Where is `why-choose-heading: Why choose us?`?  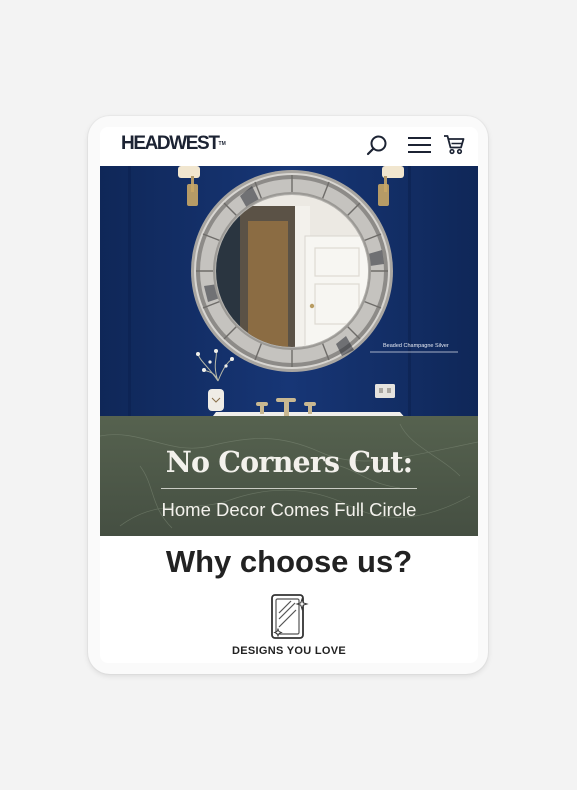 why-choose-heading: Why choose us? is located at coordinates (289, 561).